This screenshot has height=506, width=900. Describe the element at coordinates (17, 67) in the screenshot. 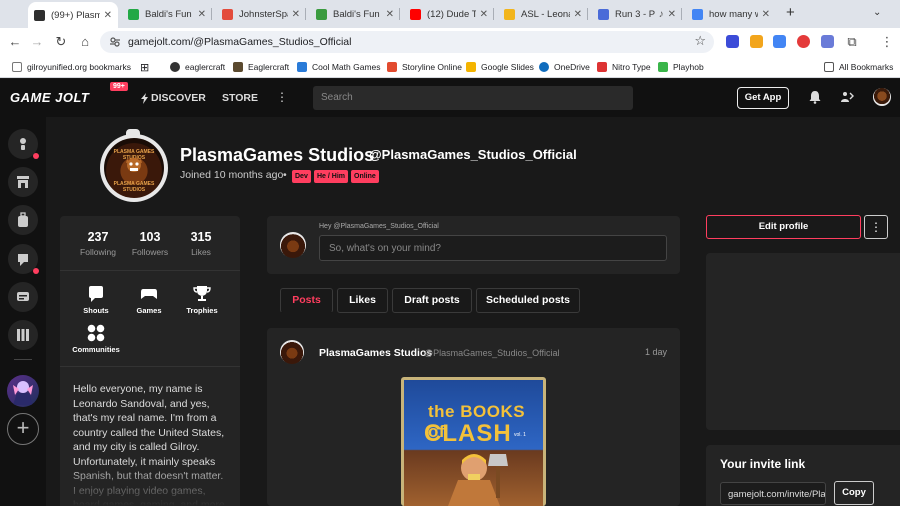

I see `folder-icon` at that location.